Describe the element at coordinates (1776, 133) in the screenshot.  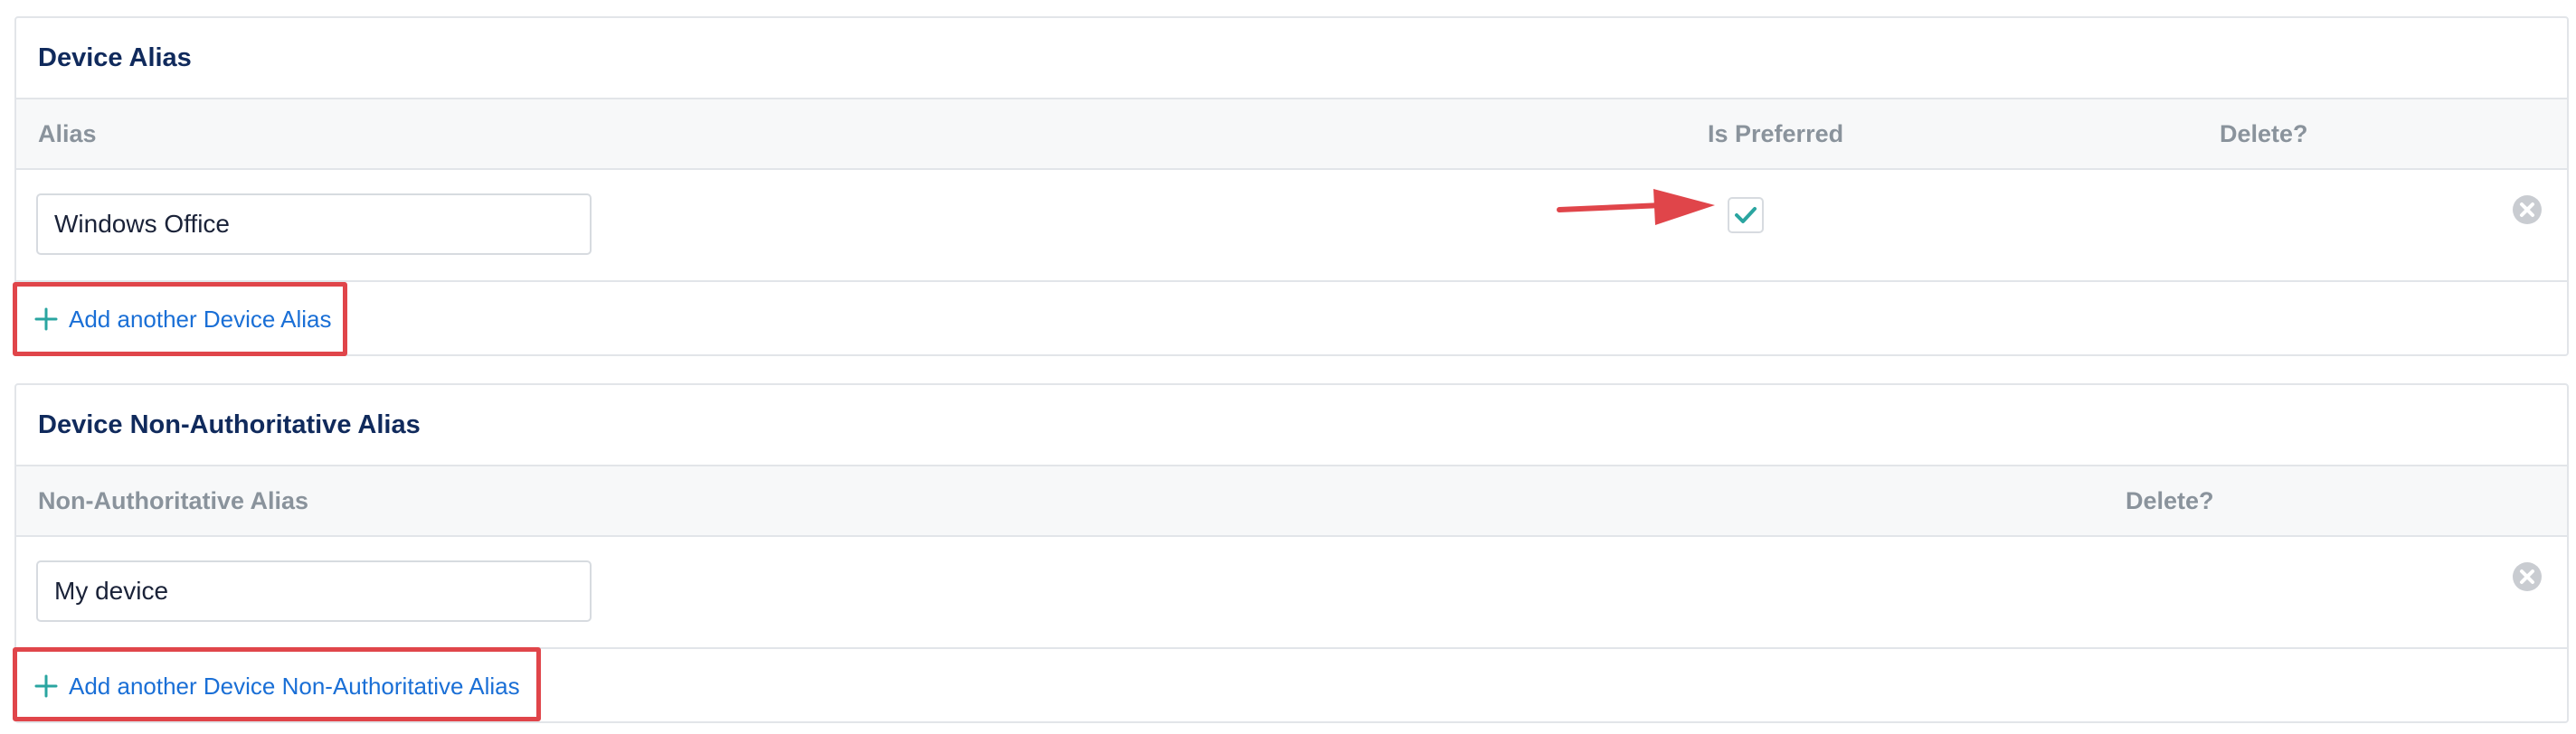
I see `column-header-is-preferred: Is Preferred` at that location.